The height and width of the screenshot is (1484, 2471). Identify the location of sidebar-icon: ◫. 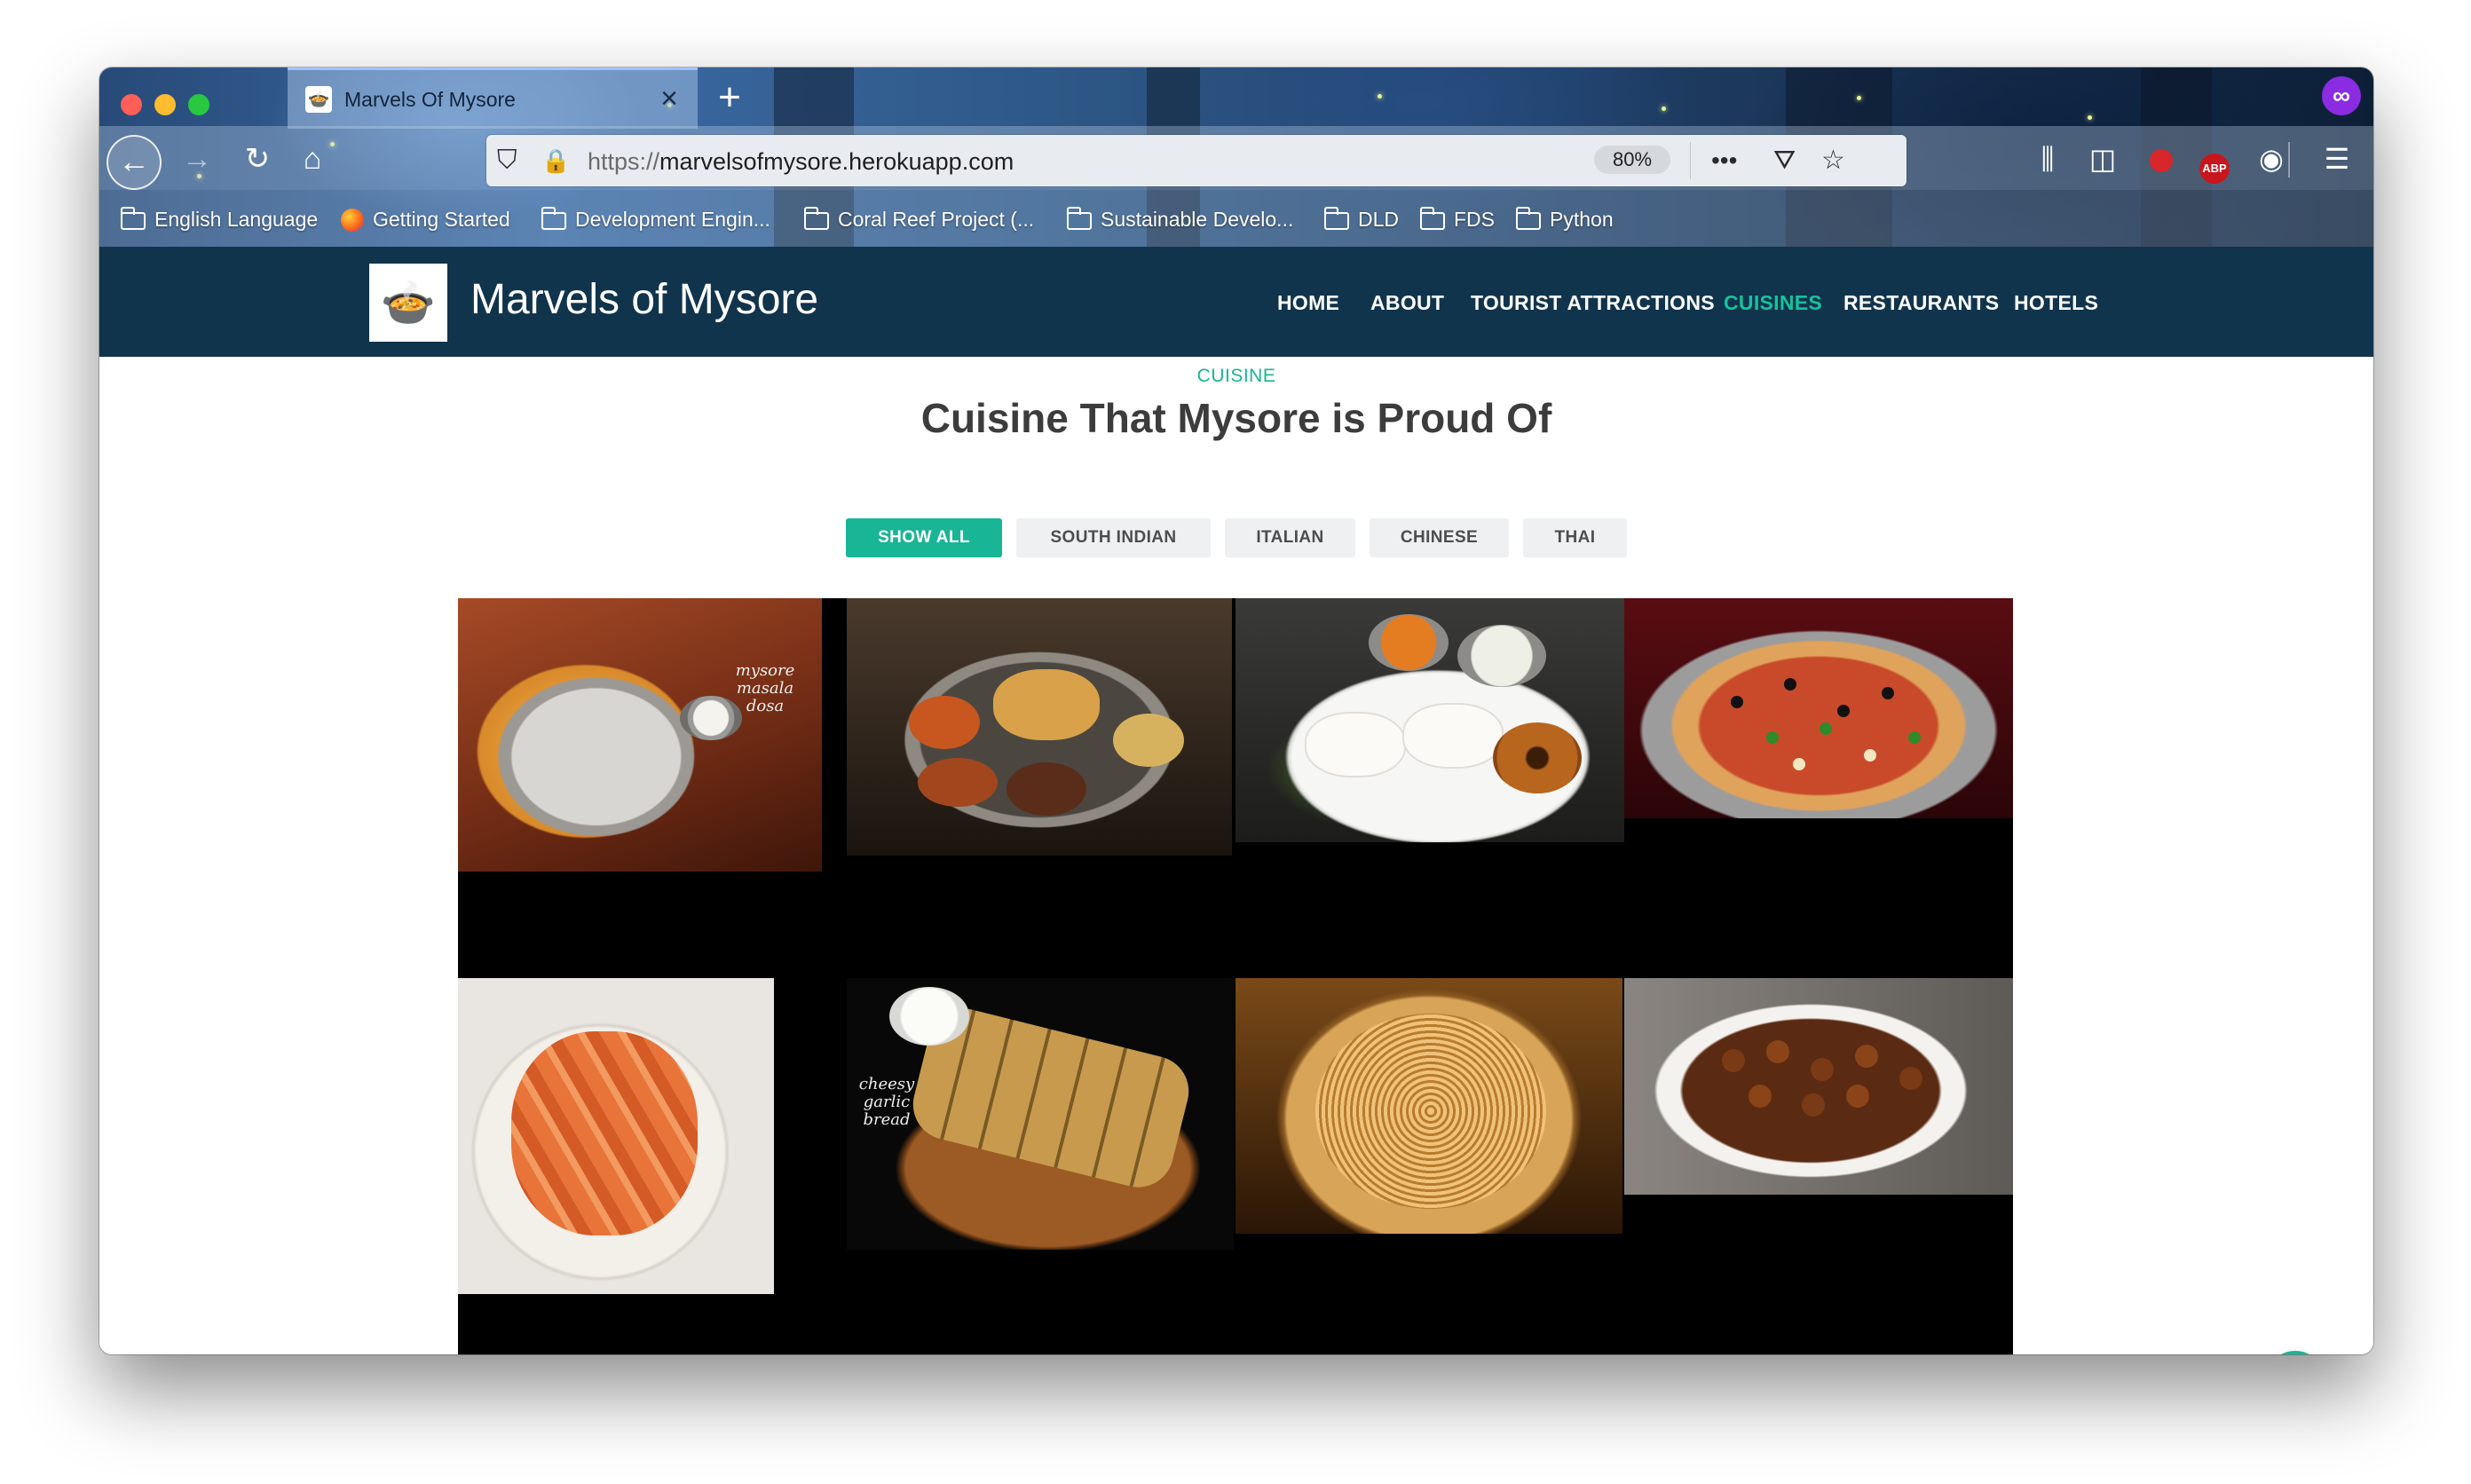
(2102, 158).